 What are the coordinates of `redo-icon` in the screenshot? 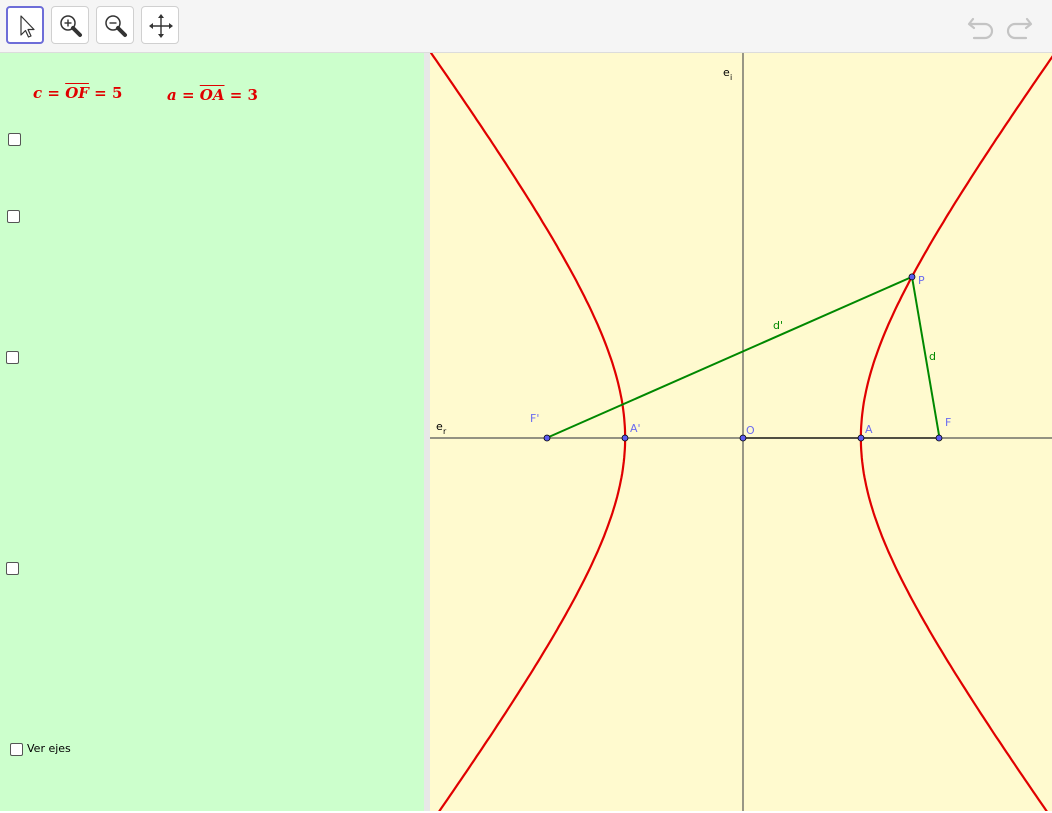 It's located at (1019, 28).